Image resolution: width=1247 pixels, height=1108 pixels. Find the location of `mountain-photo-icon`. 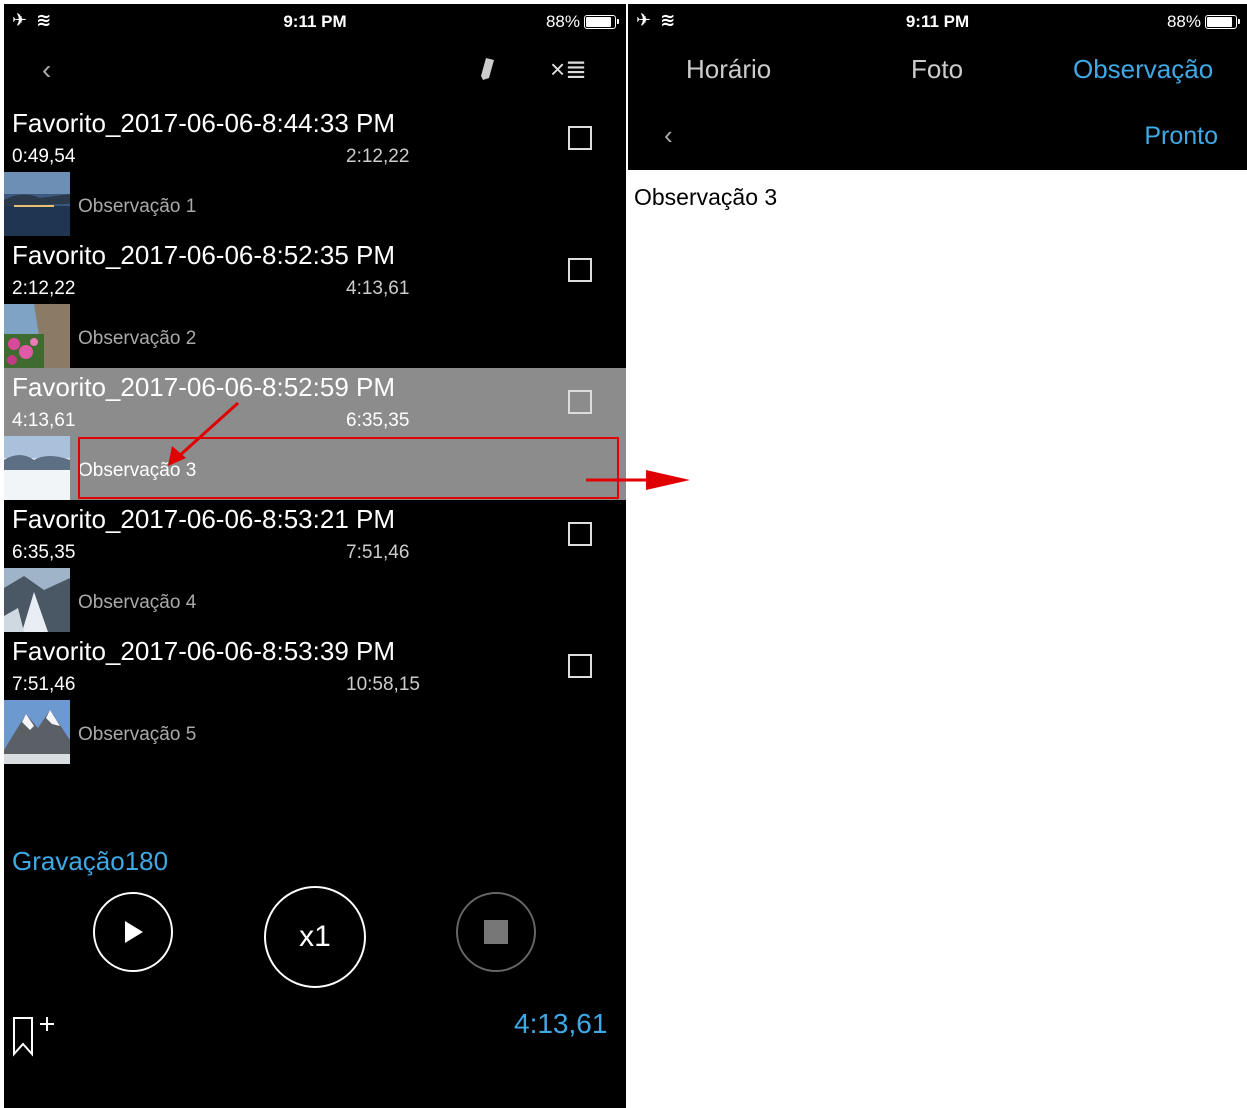

mountain-photo-icon is located at coordinates (37, 732).